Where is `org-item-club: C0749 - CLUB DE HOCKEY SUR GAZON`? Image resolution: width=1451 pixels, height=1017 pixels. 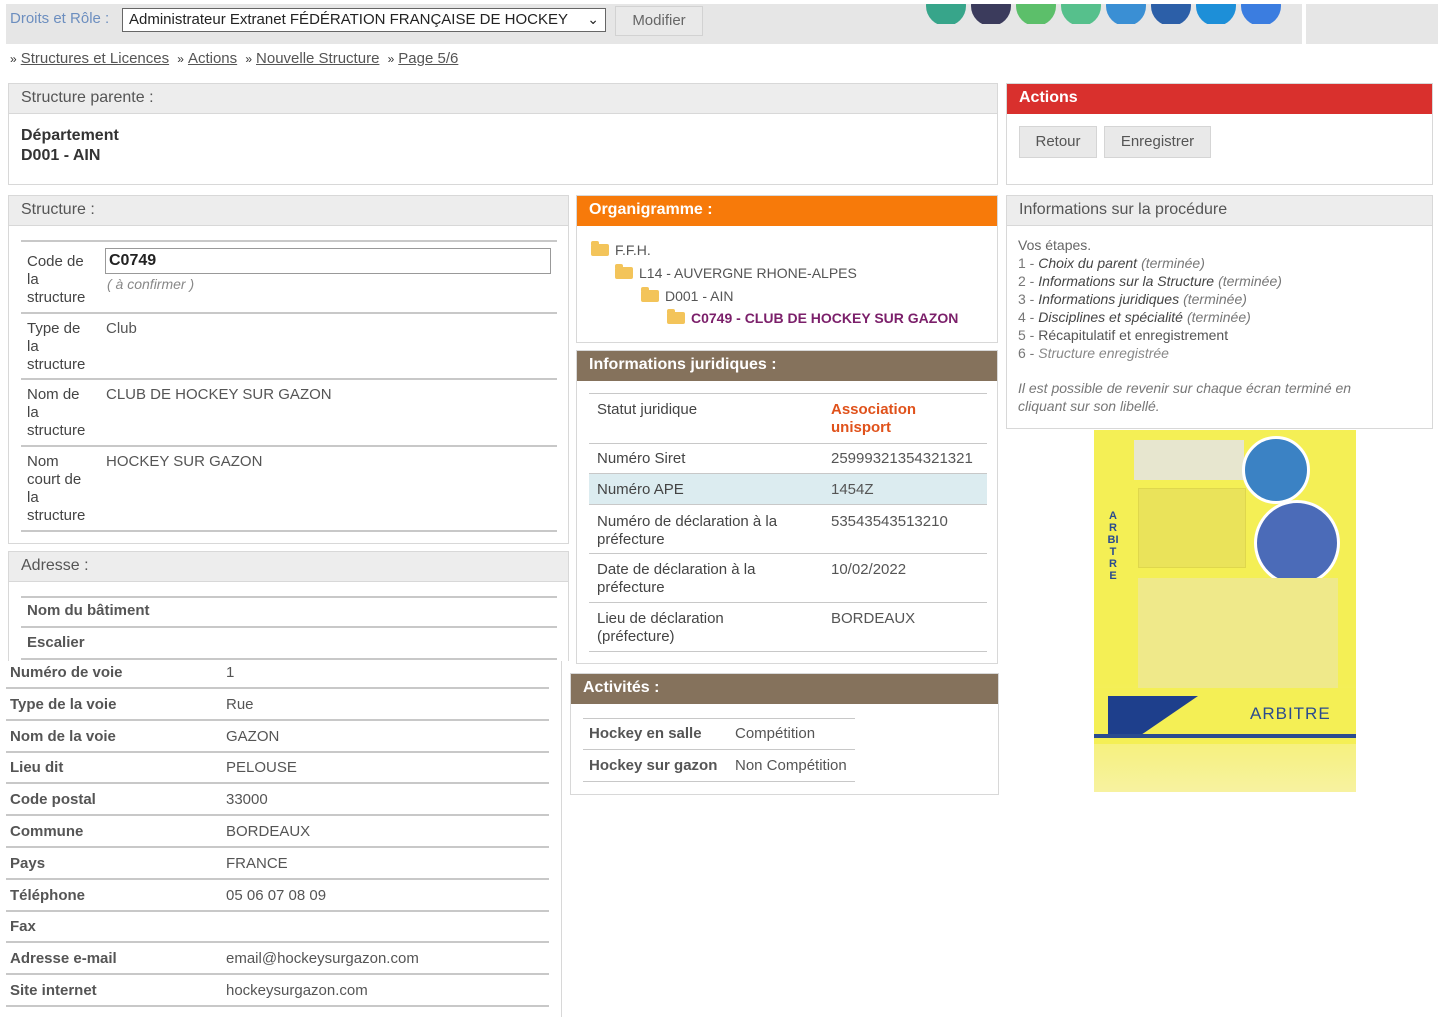 org-item-club: C0749 - CLUB DE HOCKEY SUR GAZON is located at coordinates (813, 317).